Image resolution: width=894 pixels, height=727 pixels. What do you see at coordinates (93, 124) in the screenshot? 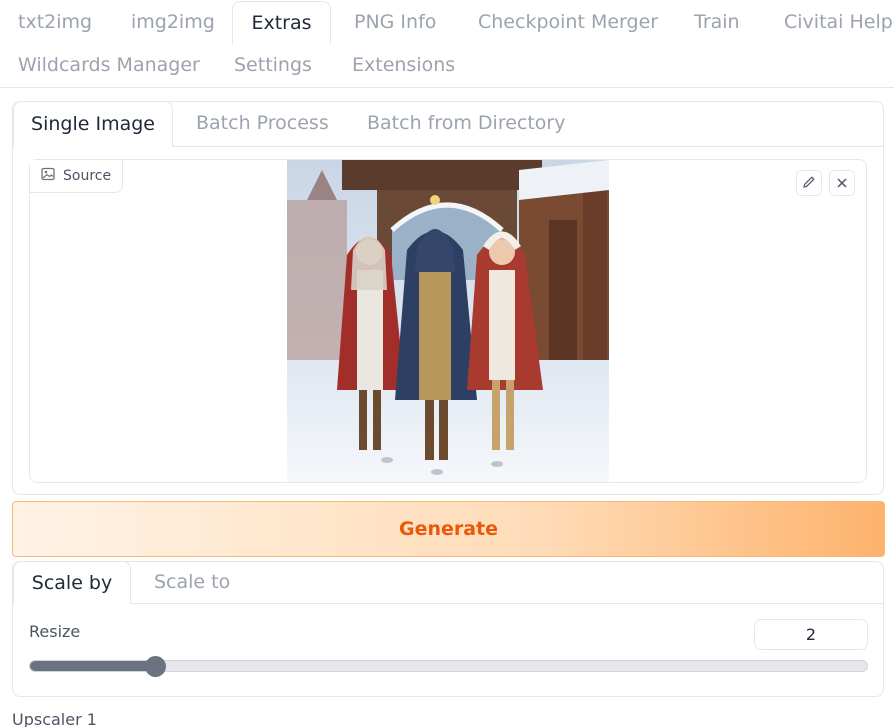
I see `tab-single-image: Single Image` at bounding box center [93, 124].